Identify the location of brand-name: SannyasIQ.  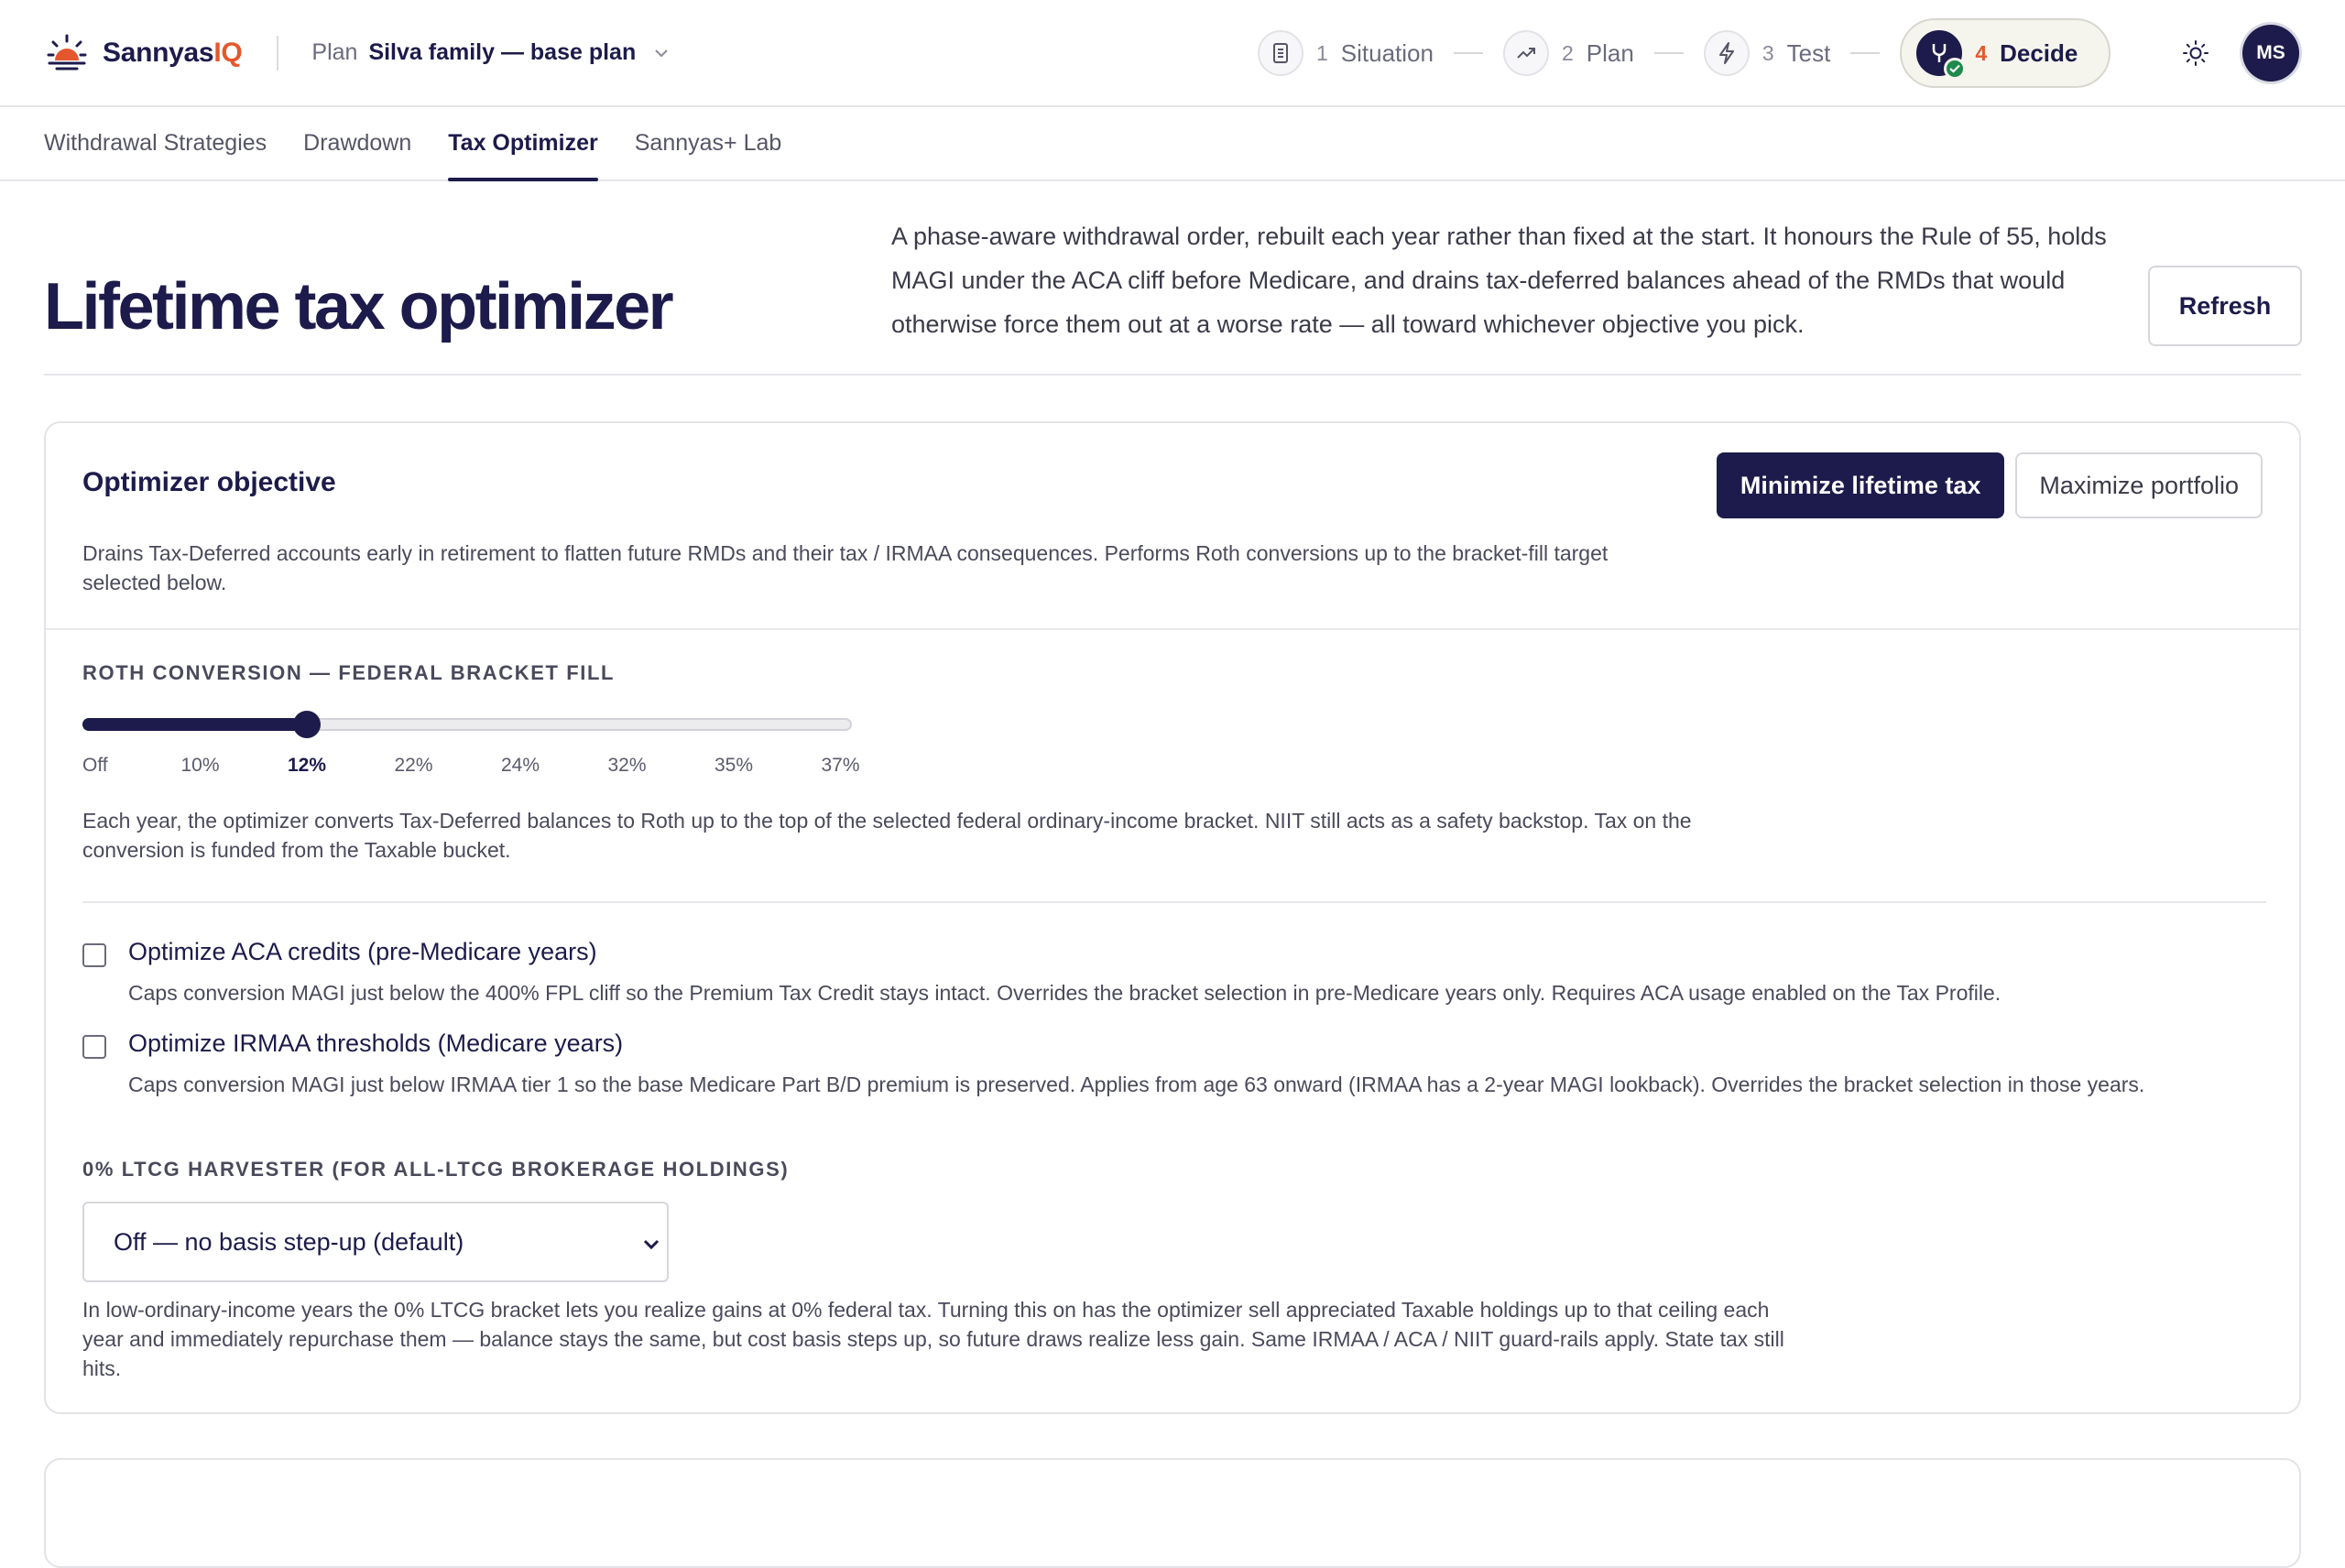
(173, 52).